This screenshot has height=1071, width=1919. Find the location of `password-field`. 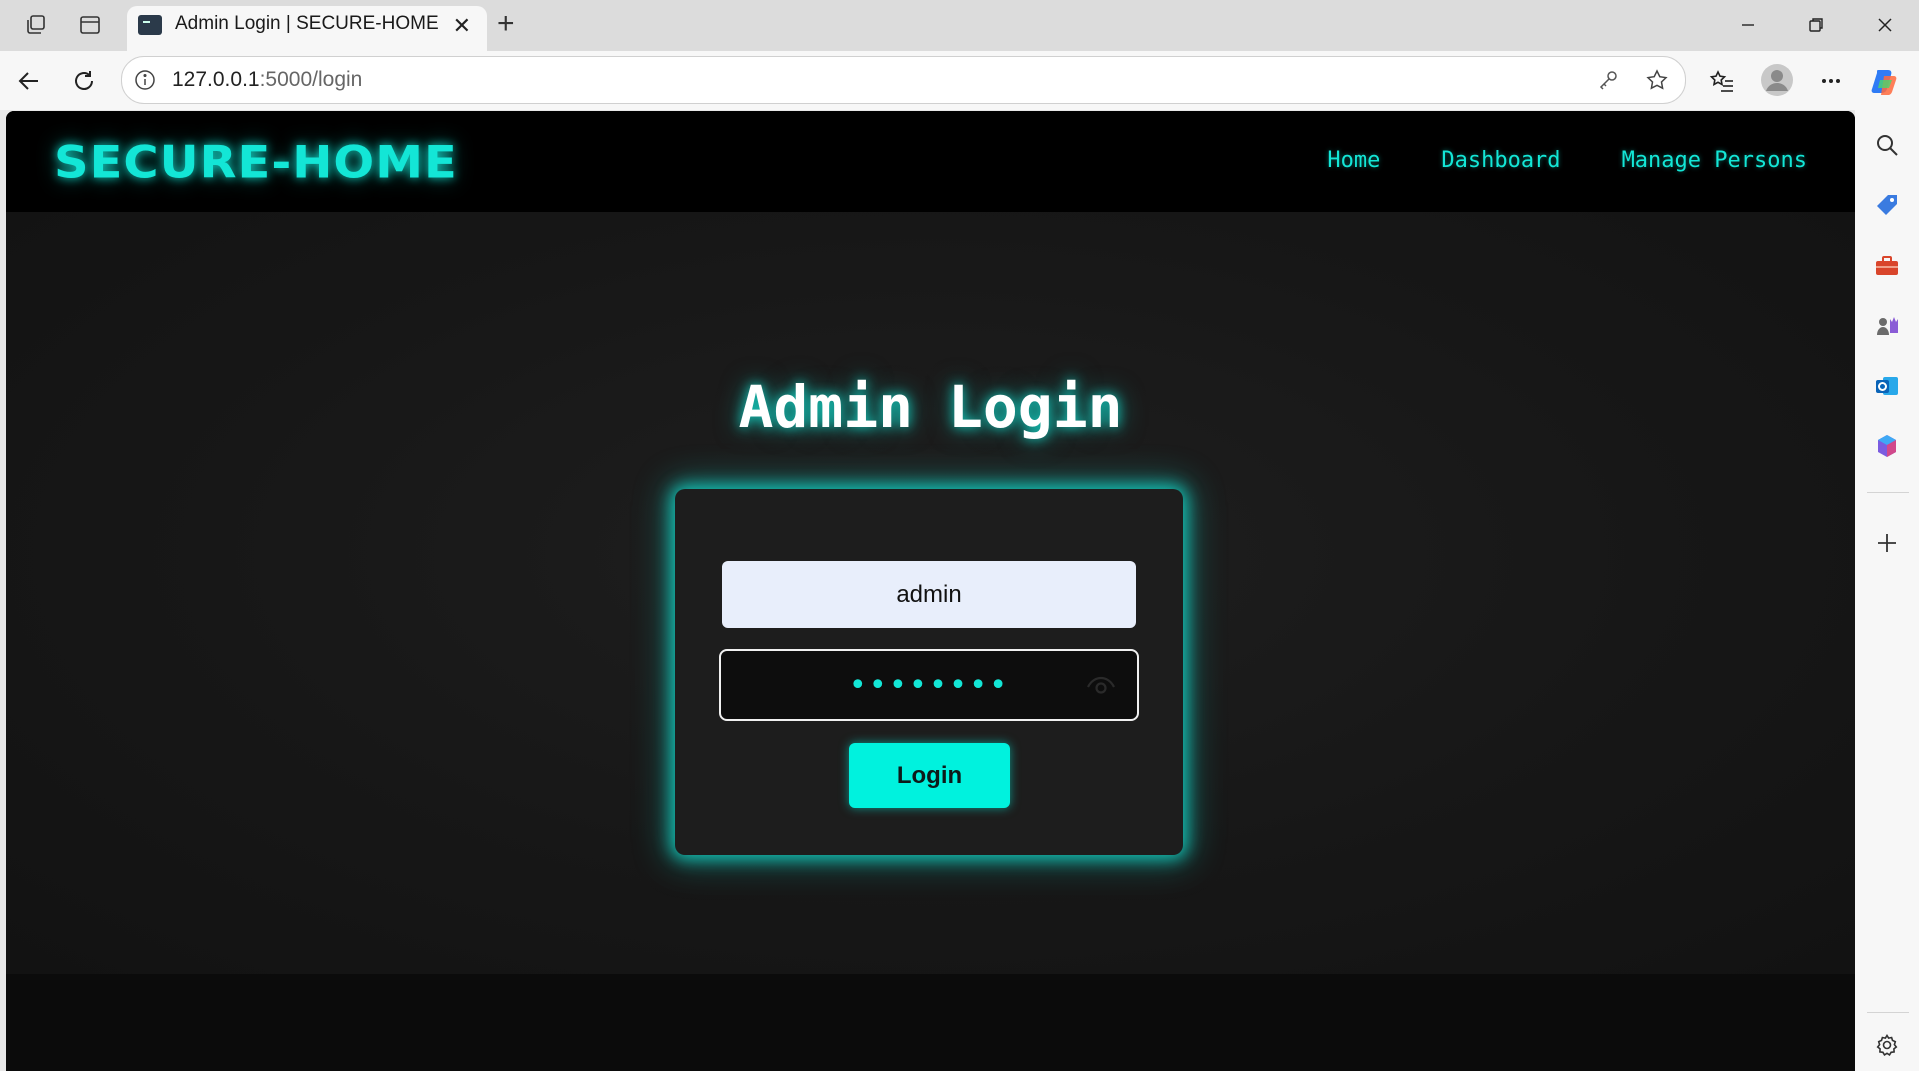

password-field is located at coordinates (929, 685).